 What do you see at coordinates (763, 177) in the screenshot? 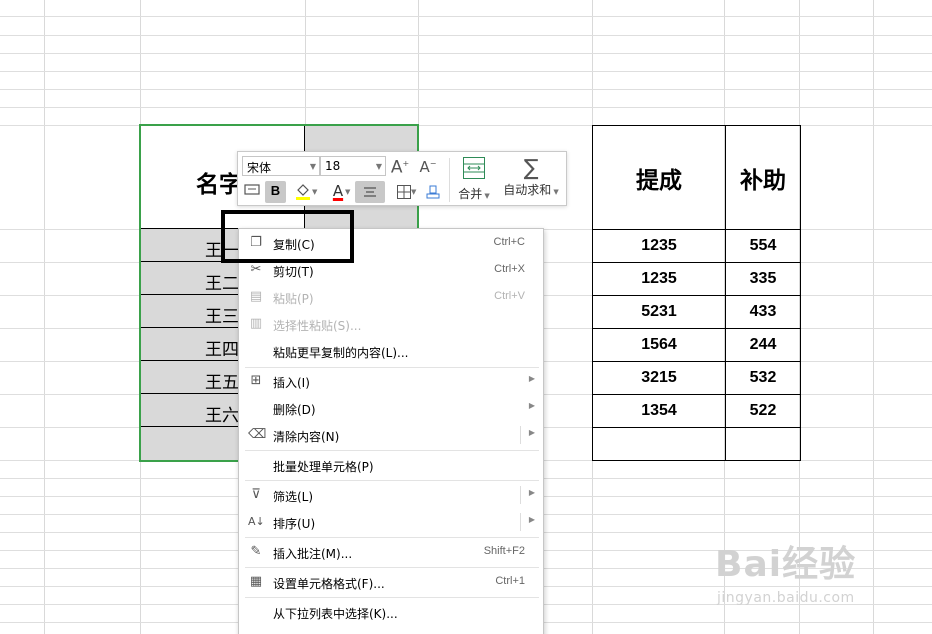
I see `header-allowance: 补助` at bounding box center [763, 177].